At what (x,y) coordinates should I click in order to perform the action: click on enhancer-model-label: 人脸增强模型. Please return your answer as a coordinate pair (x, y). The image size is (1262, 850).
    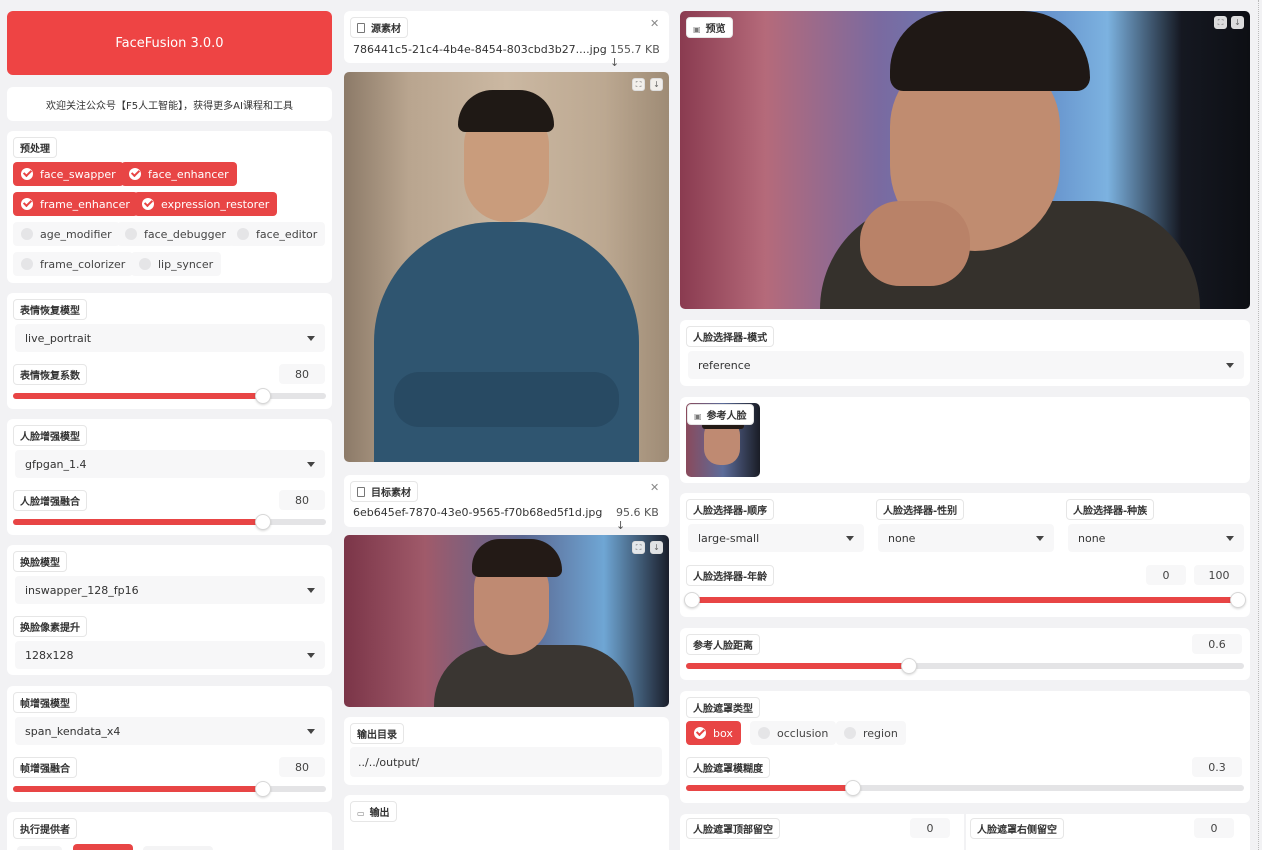
    Looking at the image, I should click on (50, 435).